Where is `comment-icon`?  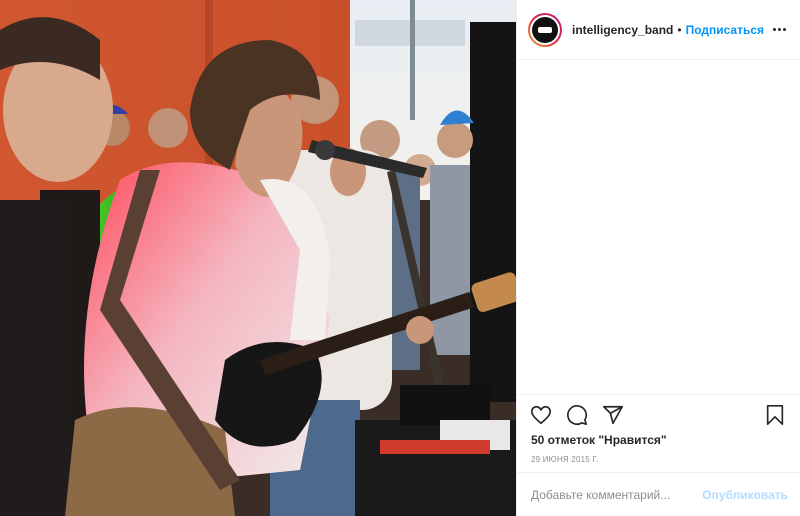
comment-icon is located at coordinates (577, 415).